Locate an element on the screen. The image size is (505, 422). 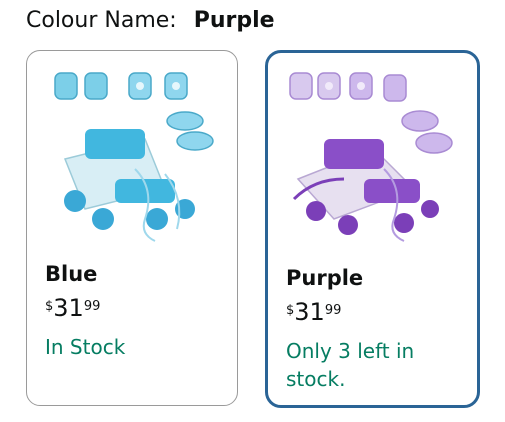
product-image-purple is located at coordinates (372, 157).